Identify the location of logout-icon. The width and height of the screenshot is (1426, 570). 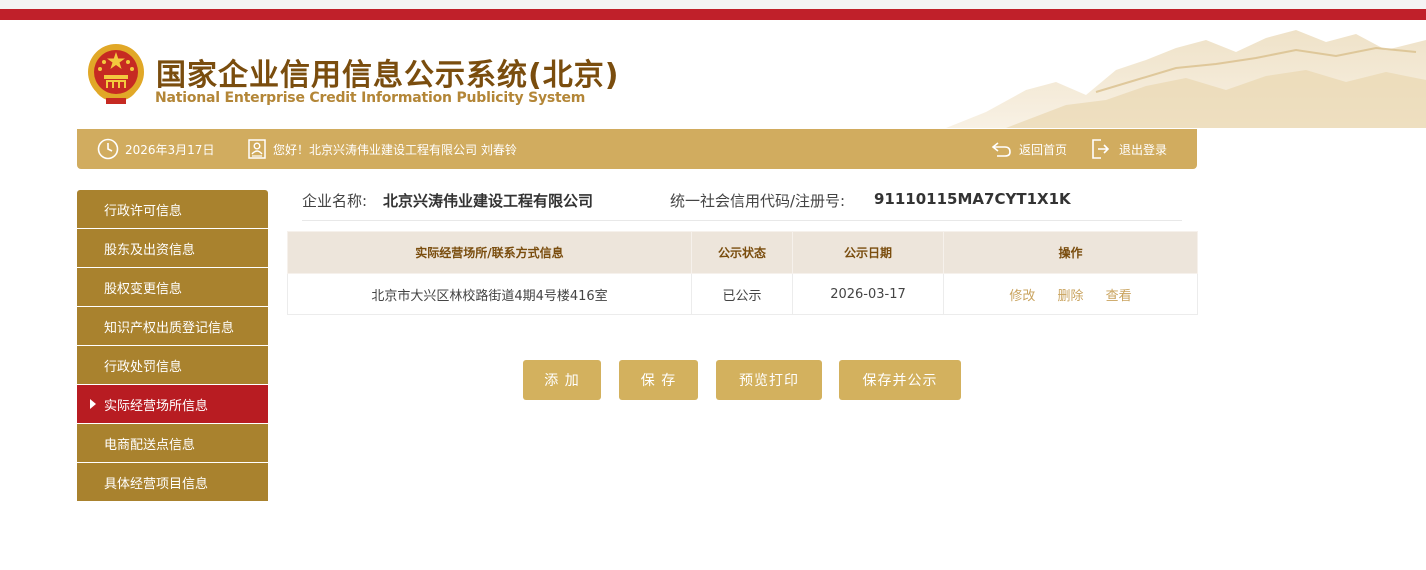
(1101, 149).